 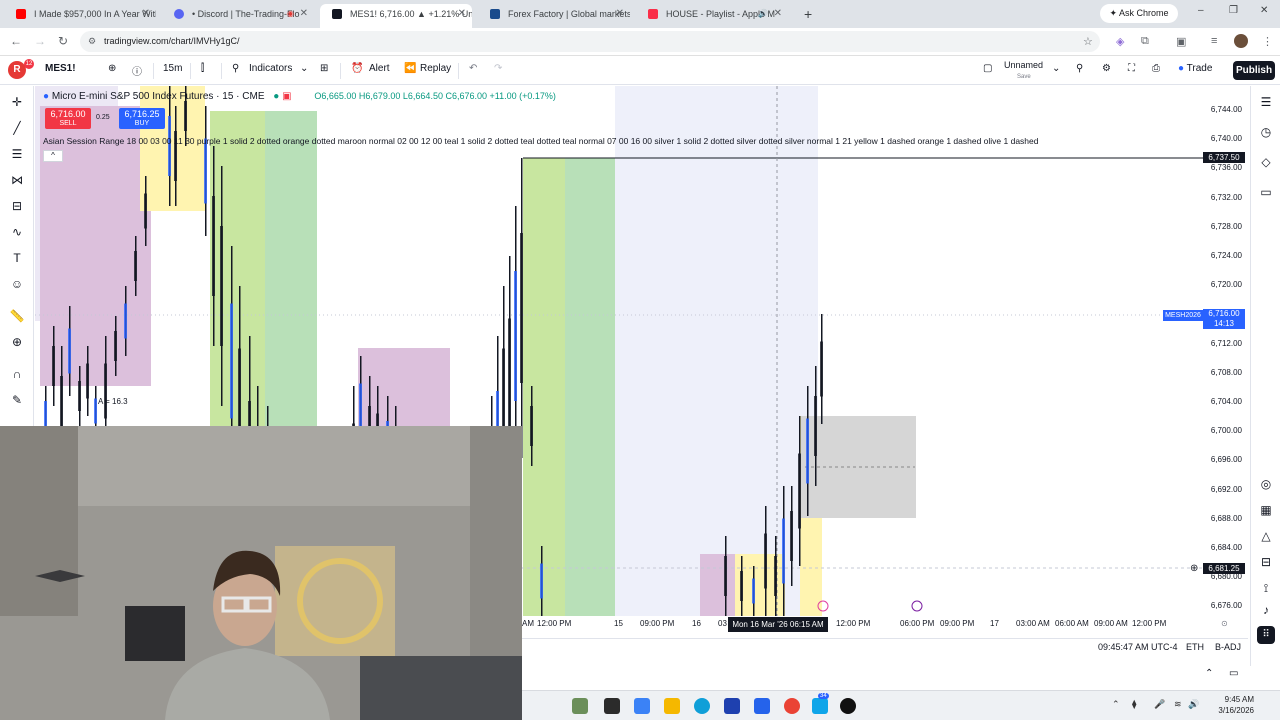 What do you see at coordinates (1266, 562) in the screenshot?
I see `calculator-icon: ⊟` at bounding box center [1266, 562].